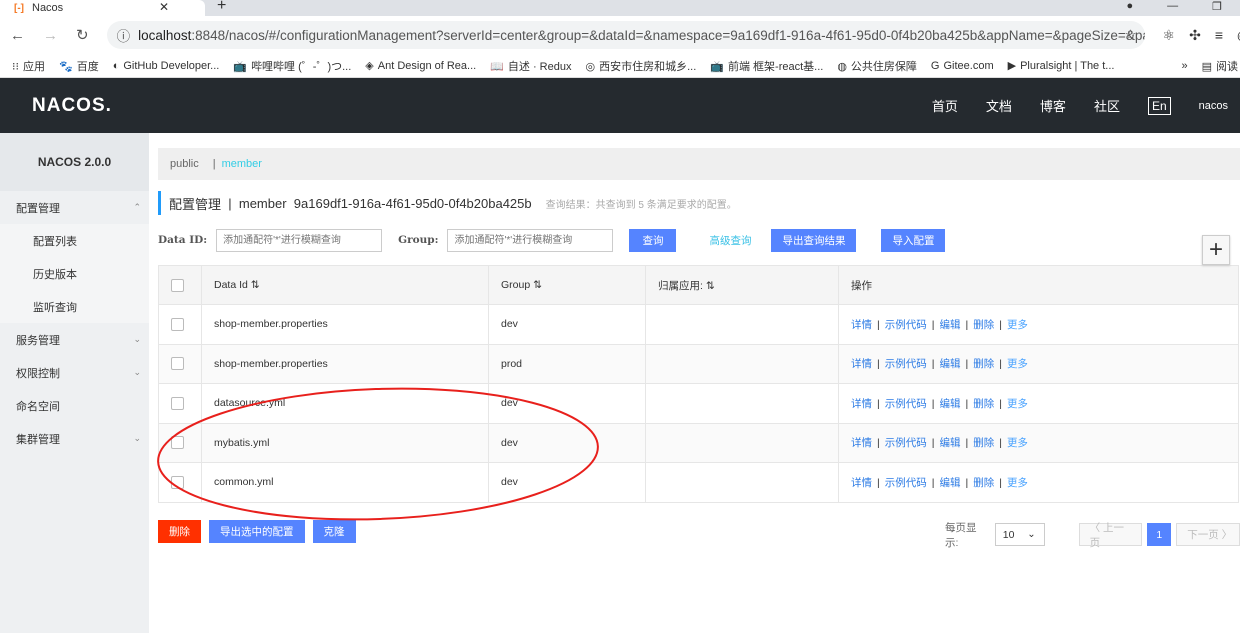 The width and height of the screenshot is (1240, 633). What do you see at coordinates (1216, 250) in the screenshot?
I see `add-config-button: +` at bounding box center [1216, 250].